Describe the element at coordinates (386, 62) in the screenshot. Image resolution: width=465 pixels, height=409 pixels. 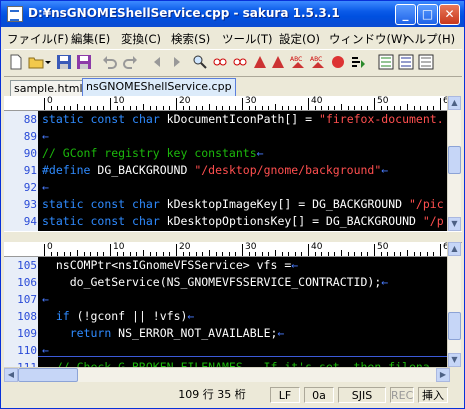
I see `compare-icon` at that location.